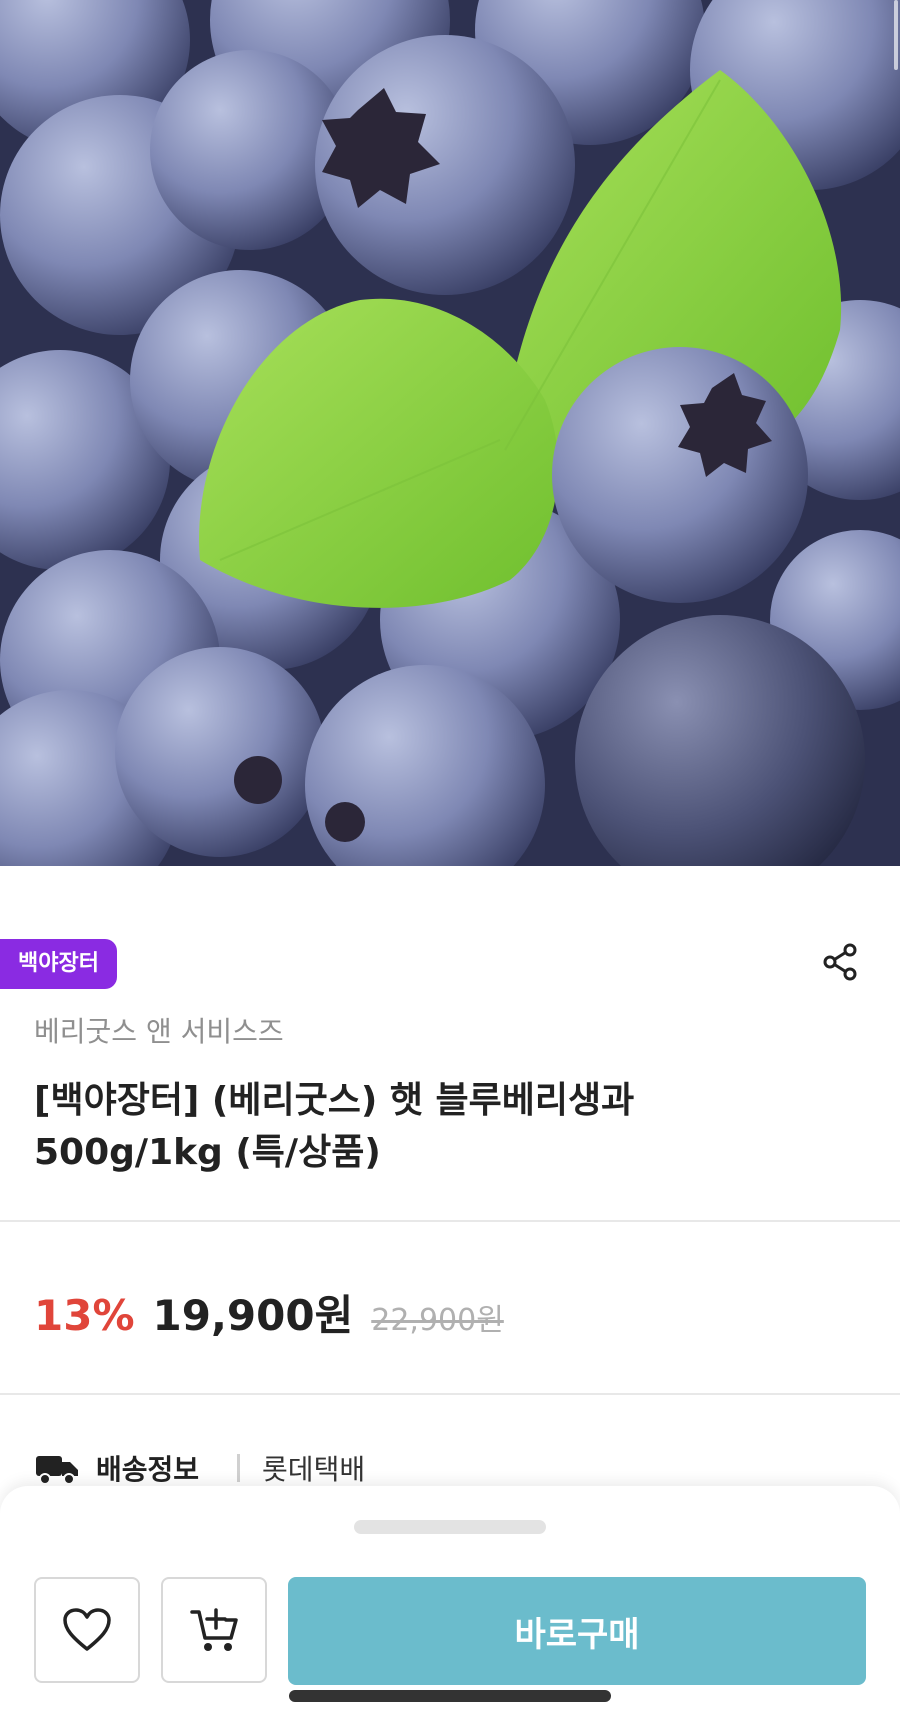  I want to click on shipping-label: 배송정보, so click(148, 1469).